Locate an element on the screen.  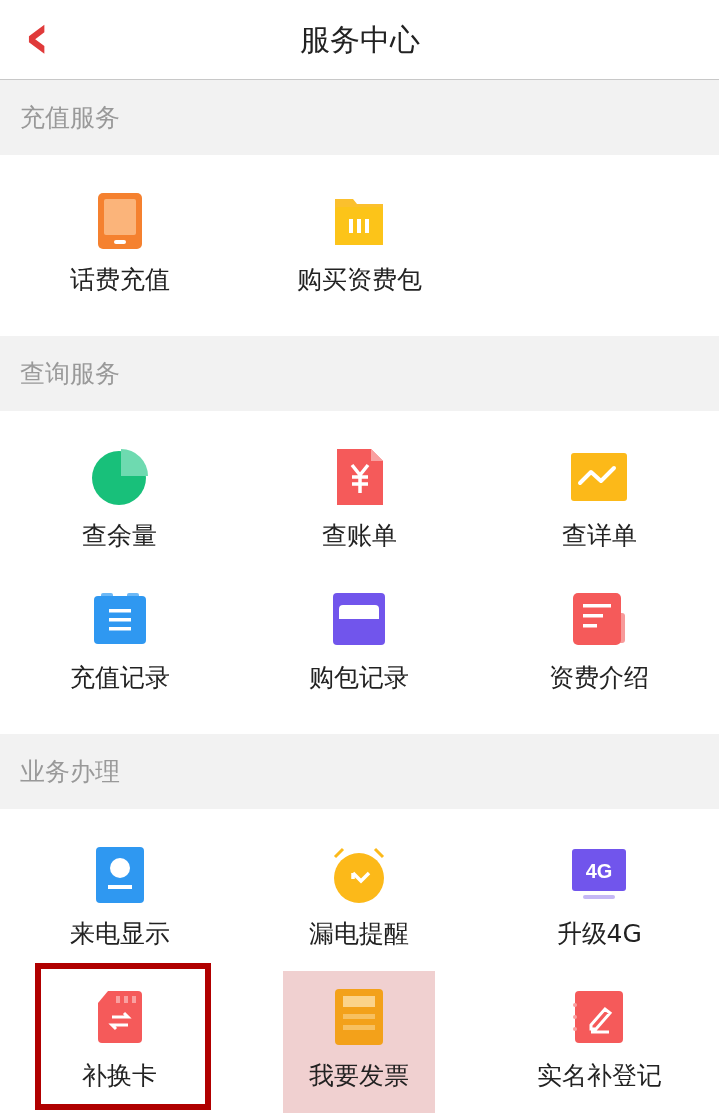
service-item: 实名补登记 is located at coordinates (599, 1042).